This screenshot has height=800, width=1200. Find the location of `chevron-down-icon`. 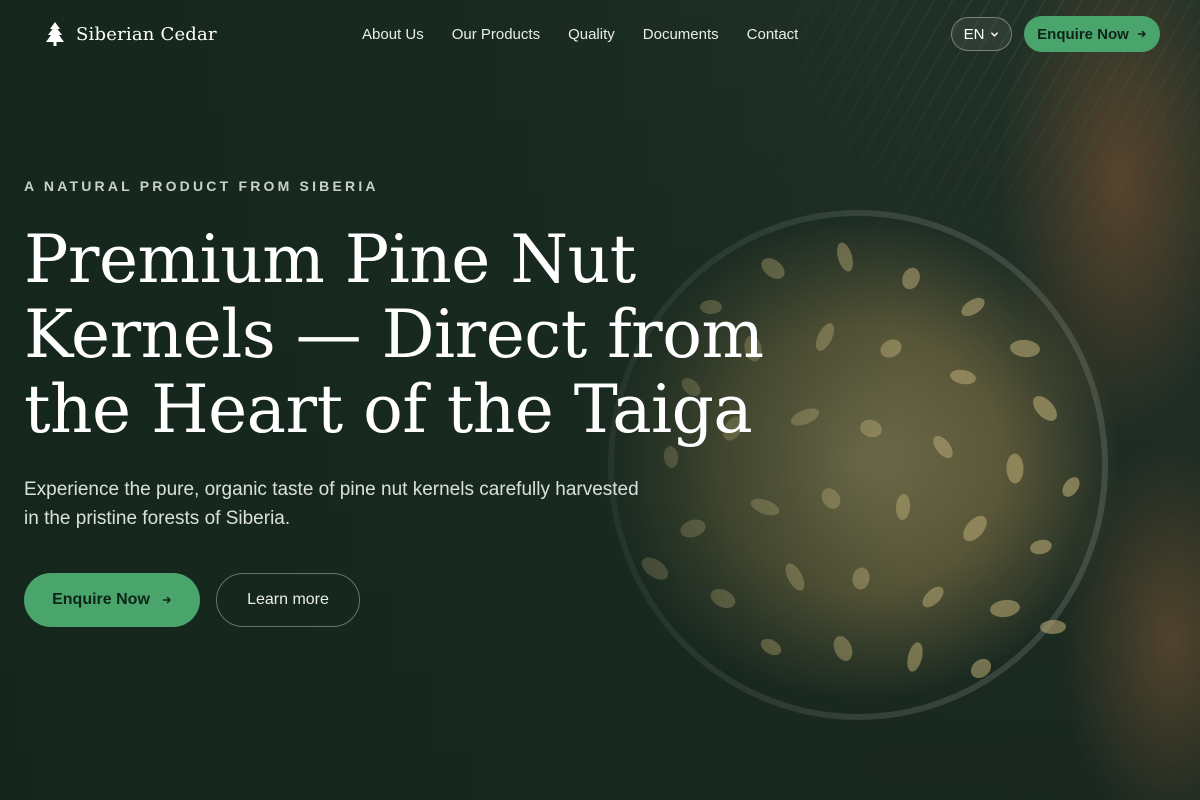

chevron-down-icon is located at coordinates (995, 34).